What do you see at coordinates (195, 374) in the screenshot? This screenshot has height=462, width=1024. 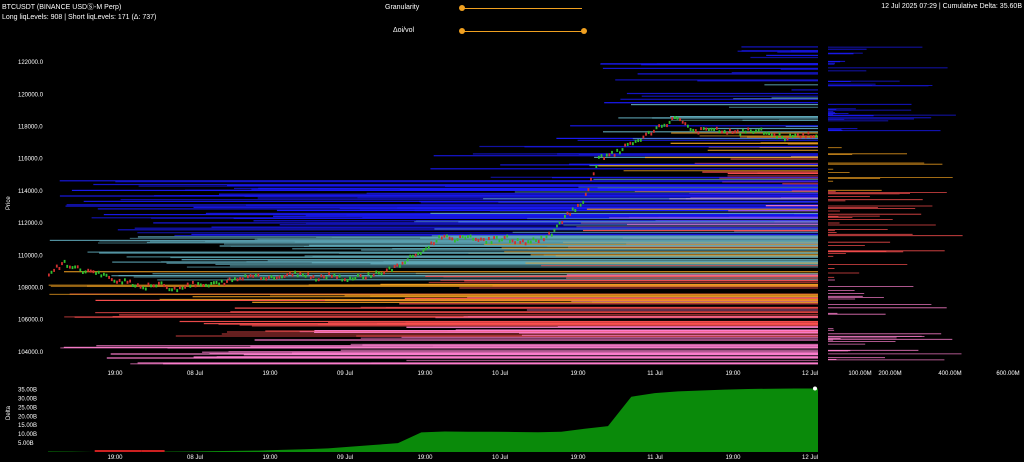 I see `time-tick-label: 08 Jul` at bounding box center [195, 374].